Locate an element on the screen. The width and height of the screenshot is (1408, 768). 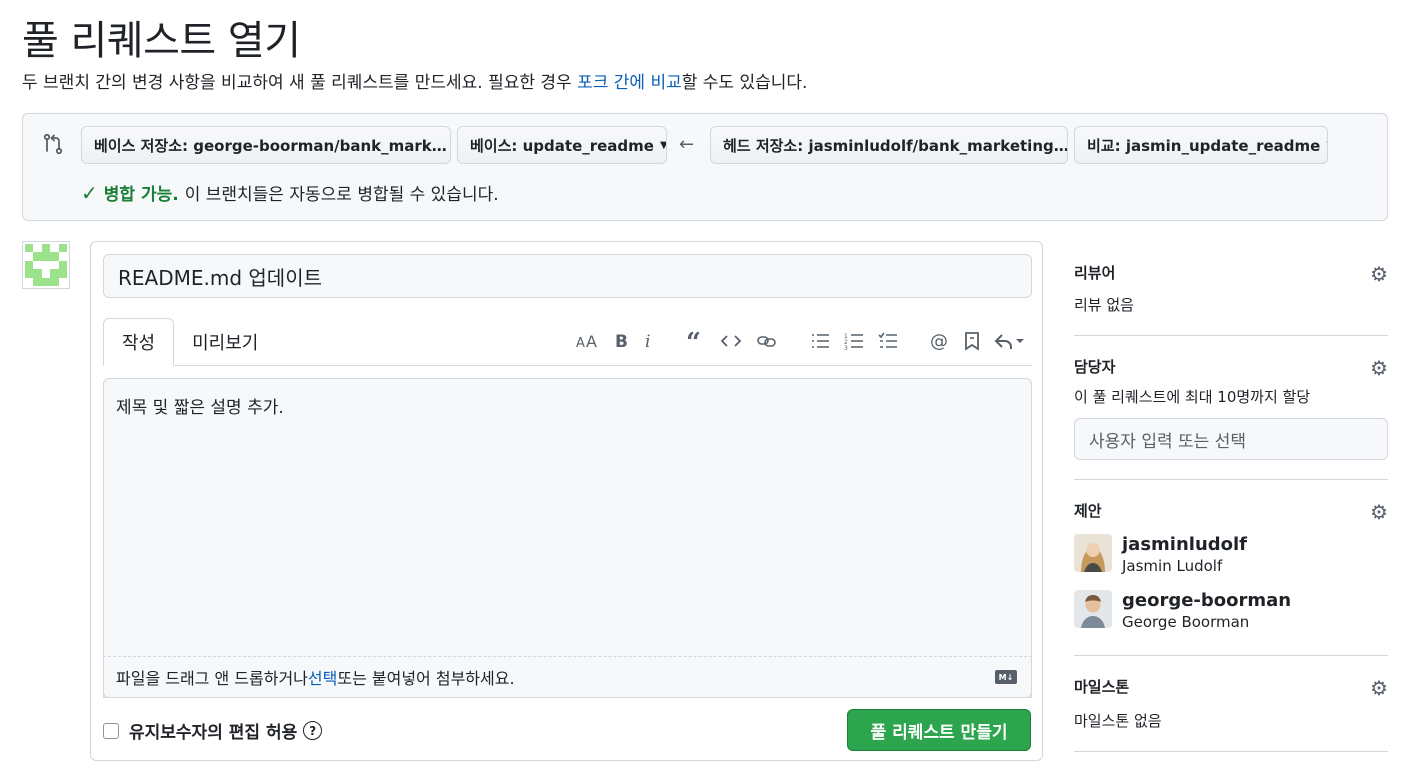
assignees-title: 담당자 is located at coordinates (1094, 366).